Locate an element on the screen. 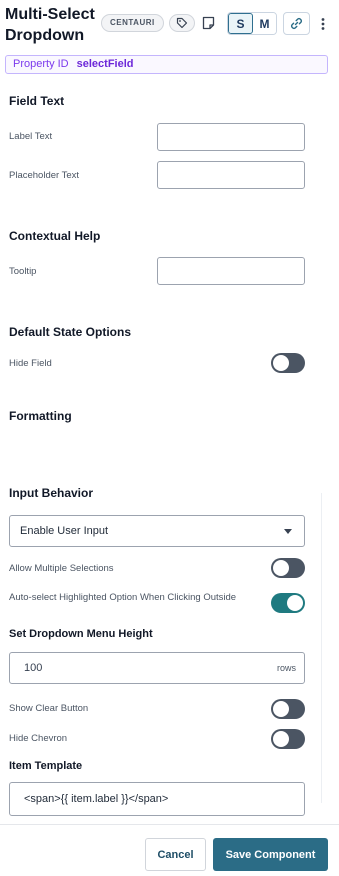  show-clear-label: Show Clear Button is located at coordinates (49, 708).